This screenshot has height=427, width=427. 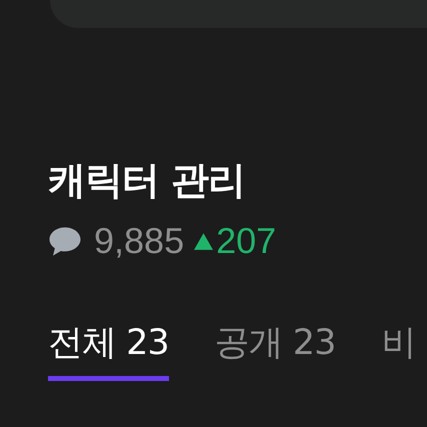 I want to click on page-title: 캐릭터 관리, so click(x=147, y=180).